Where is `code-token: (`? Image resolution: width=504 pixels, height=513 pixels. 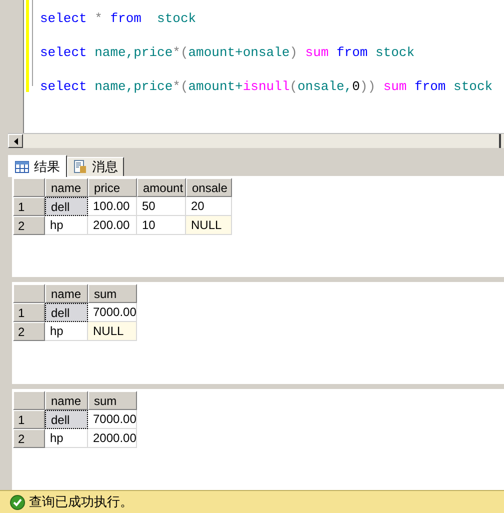
code-token: ( is located at coordinates (294, 87).